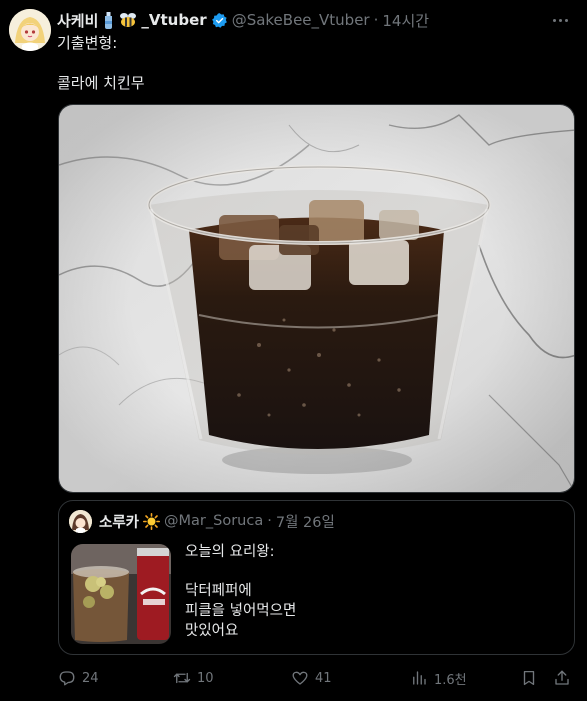  I want to click on like-button: 41, so click(311, 678).